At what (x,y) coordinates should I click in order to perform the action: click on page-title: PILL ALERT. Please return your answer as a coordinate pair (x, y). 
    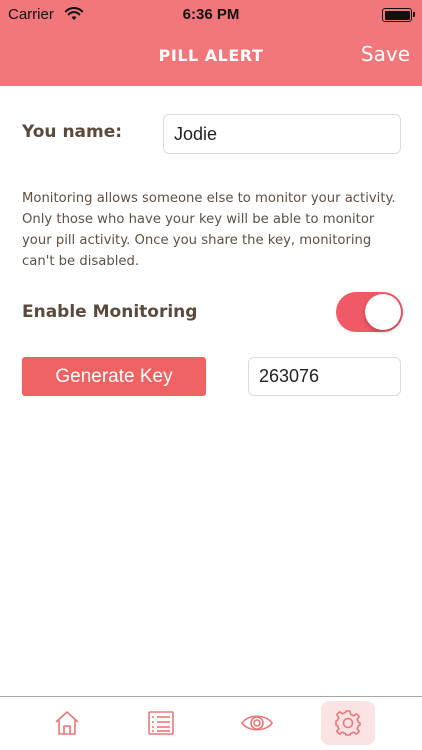
    Looking at the image, I should click on (211, 55).